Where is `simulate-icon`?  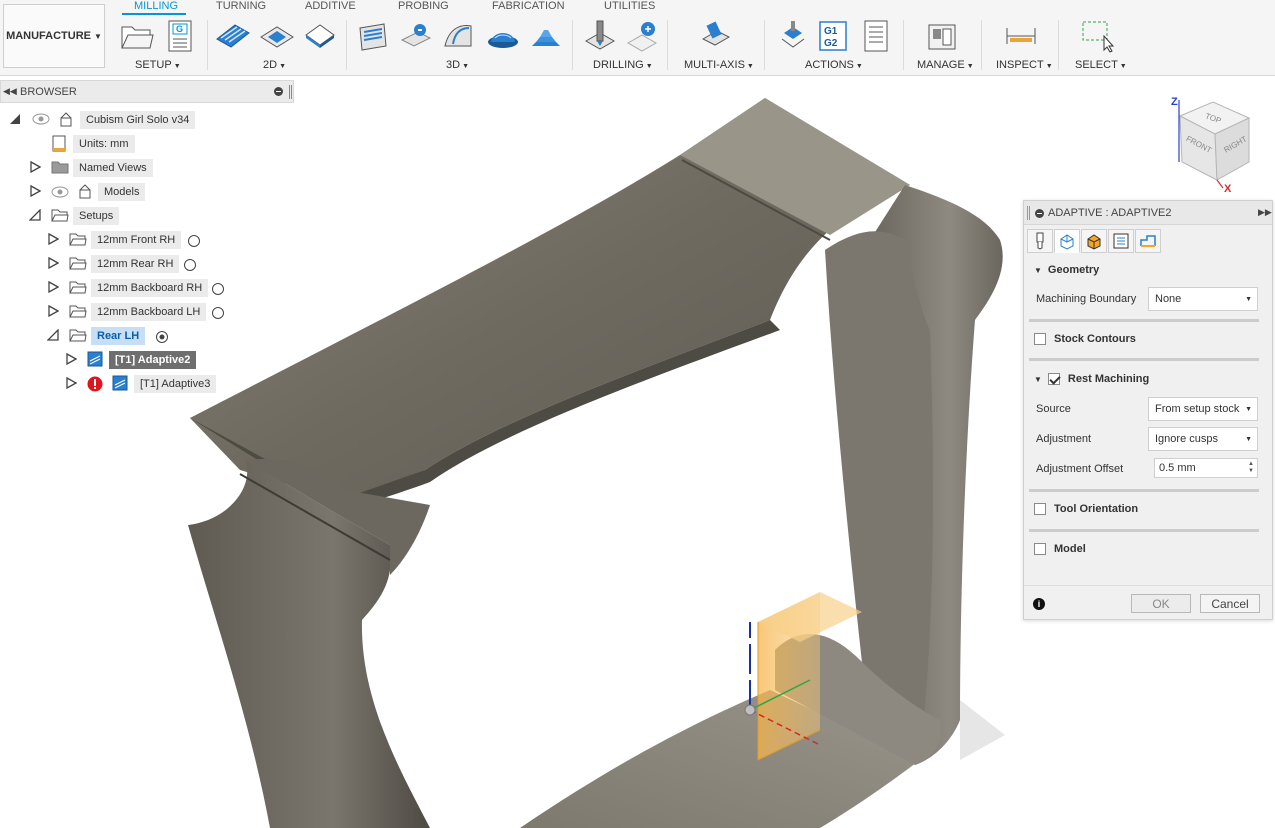 simulate-icon is located at coordinates (793, 36).